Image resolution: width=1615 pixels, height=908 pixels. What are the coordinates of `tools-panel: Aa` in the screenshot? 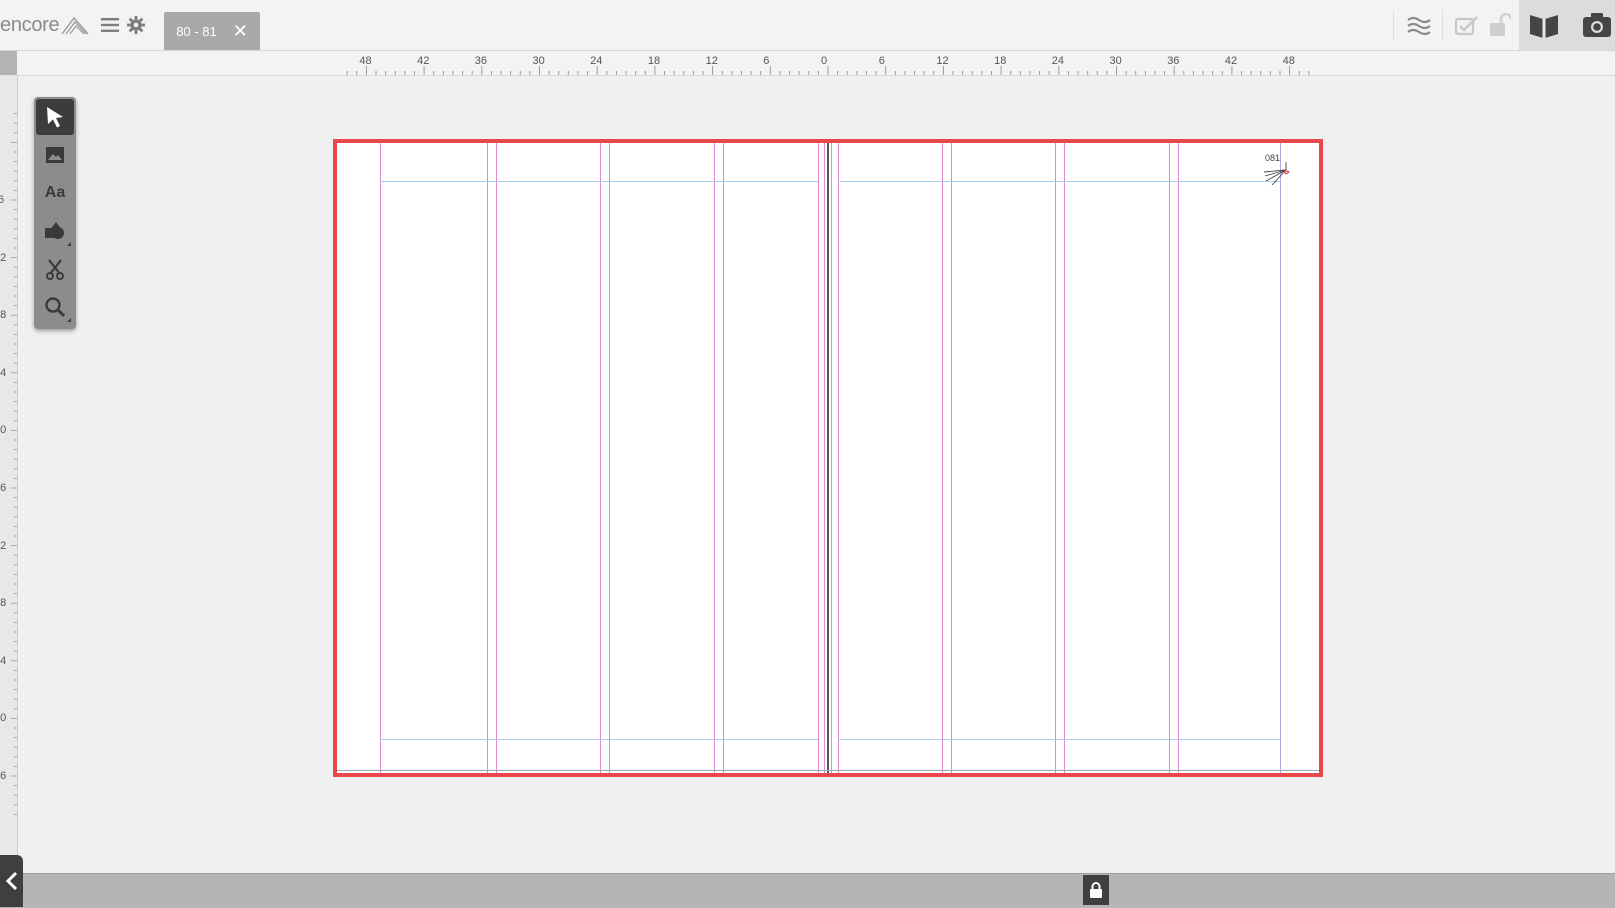 It's located at (55, 213).